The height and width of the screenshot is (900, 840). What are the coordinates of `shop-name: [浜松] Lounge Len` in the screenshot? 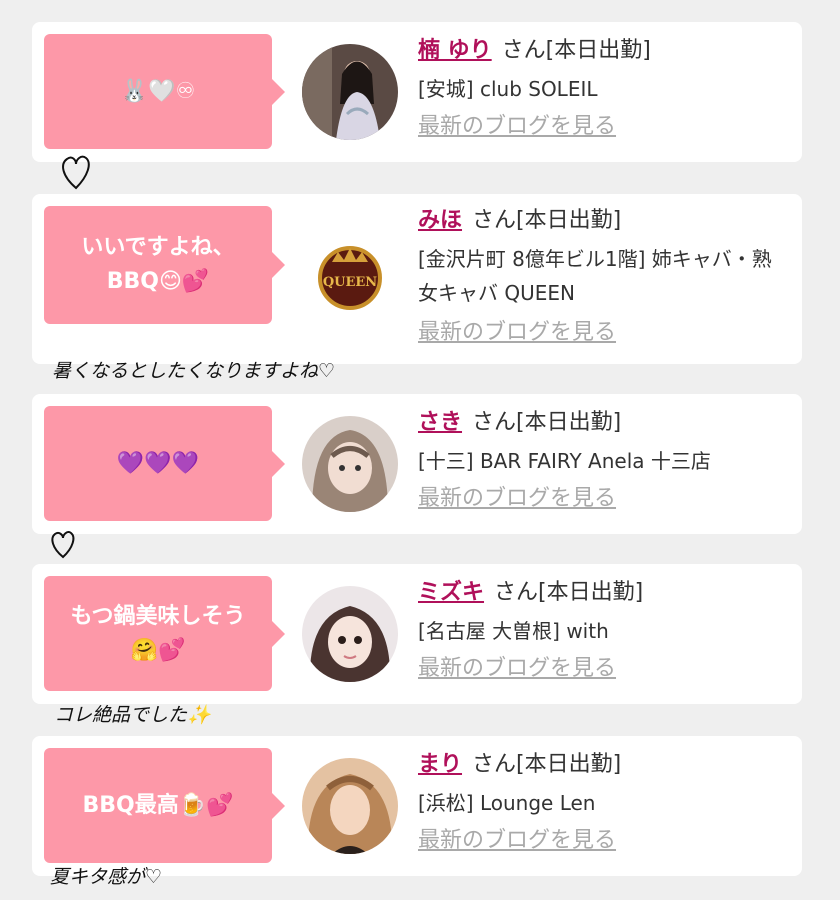 It's located at (507, 803).